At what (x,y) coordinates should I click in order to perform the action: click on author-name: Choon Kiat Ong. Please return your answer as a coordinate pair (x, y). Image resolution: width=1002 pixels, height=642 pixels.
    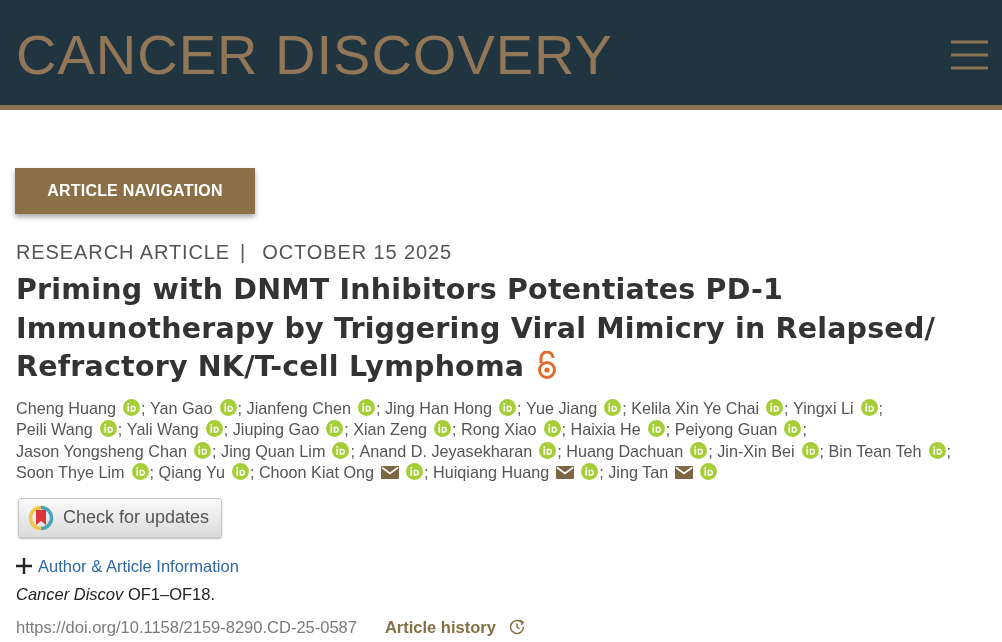
    Looking at the image, I should click on (316, 472).